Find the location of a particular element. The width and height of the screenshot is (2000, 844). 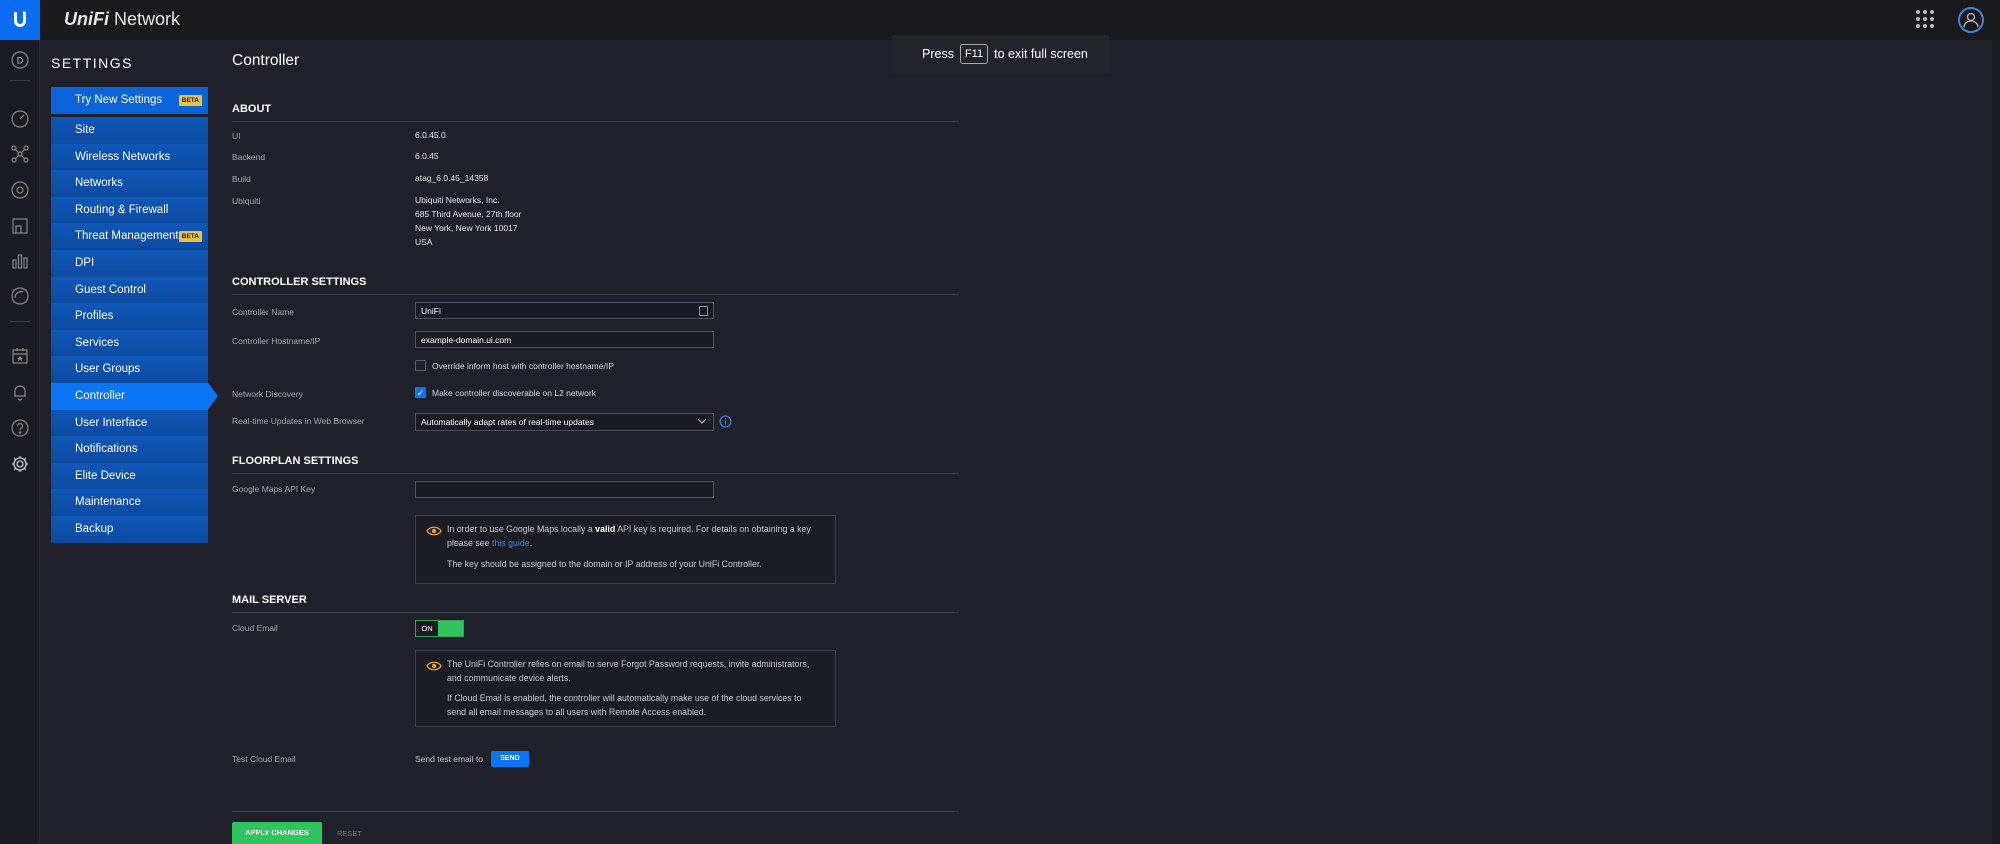

apply-changes-button: APPLY CHANGES is located at coordinates (277, 833).